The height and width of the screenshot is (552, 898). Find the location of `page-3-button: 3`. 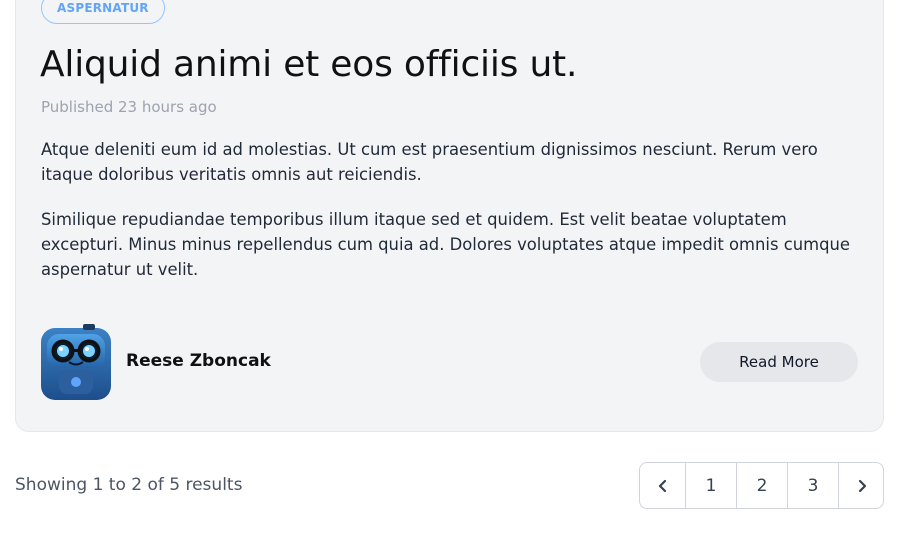

page-3-button: 3 is located at coordinates (813, 485).